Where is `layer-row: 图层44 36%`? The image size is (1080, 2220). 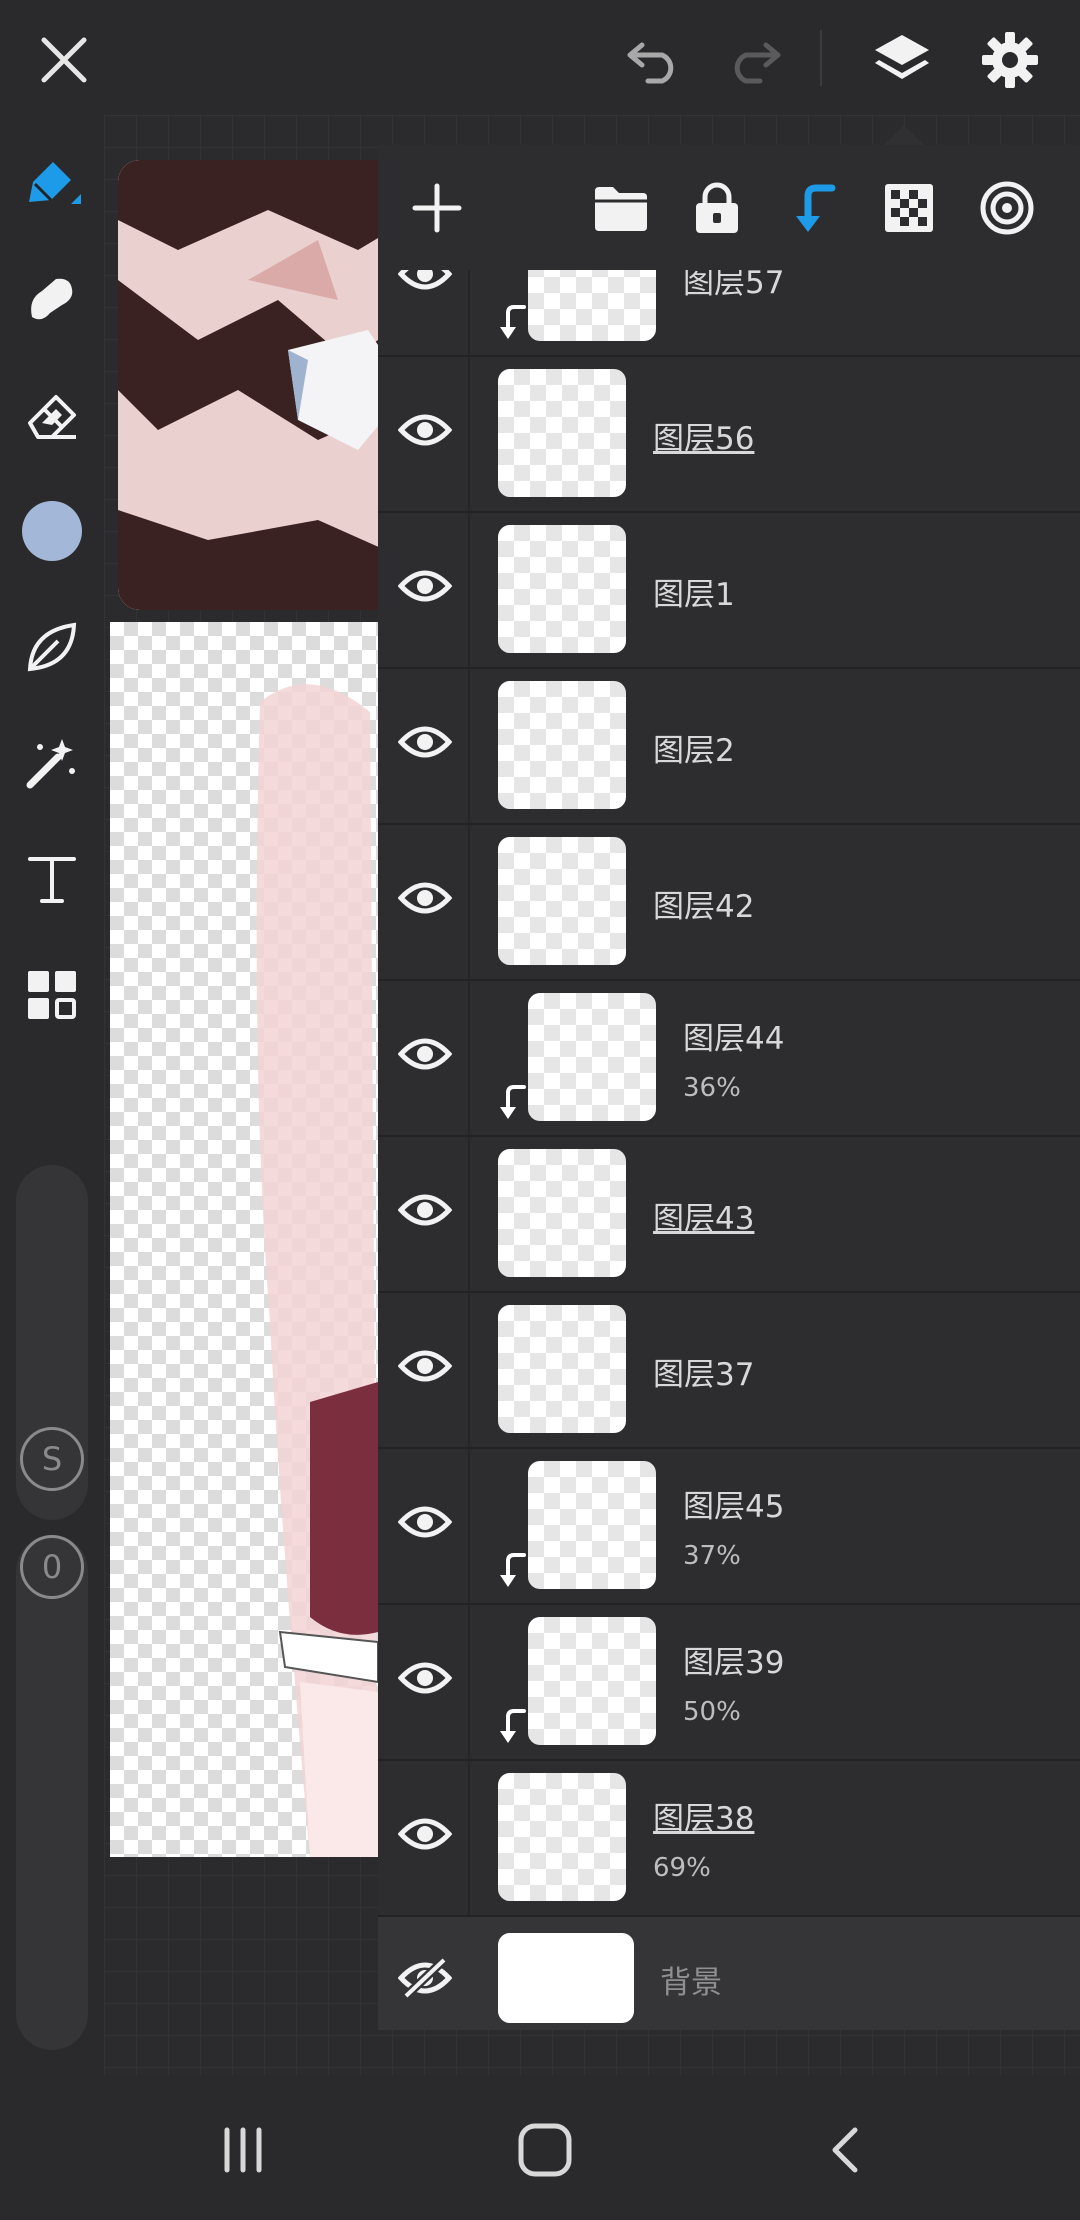 layer-row: 图层44 36% is located at coordinates (729, 1058).